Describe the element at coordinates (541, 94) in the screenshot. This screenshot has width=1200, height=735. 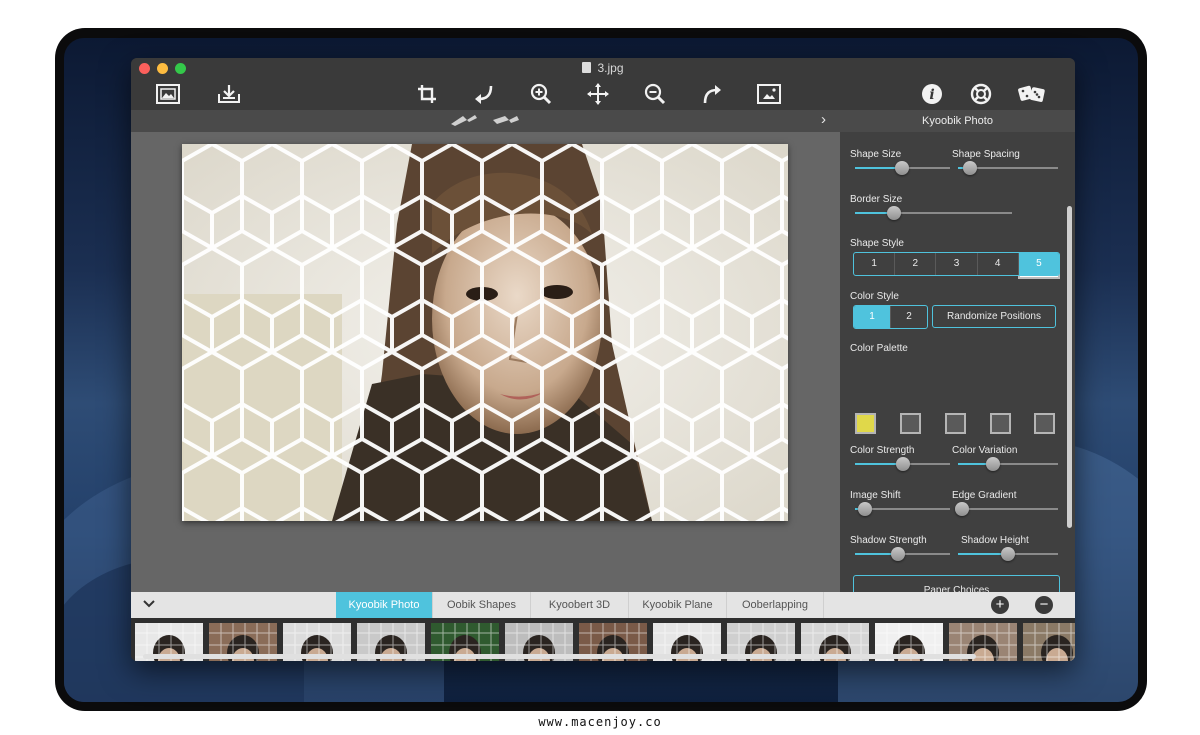
I see `zoom-in-icon` at that location.